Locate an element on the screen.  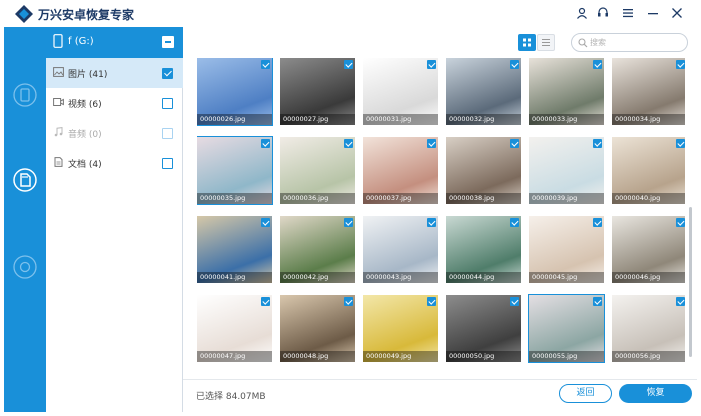
drive-row: f (G:) is located at coordinates (114, 42).